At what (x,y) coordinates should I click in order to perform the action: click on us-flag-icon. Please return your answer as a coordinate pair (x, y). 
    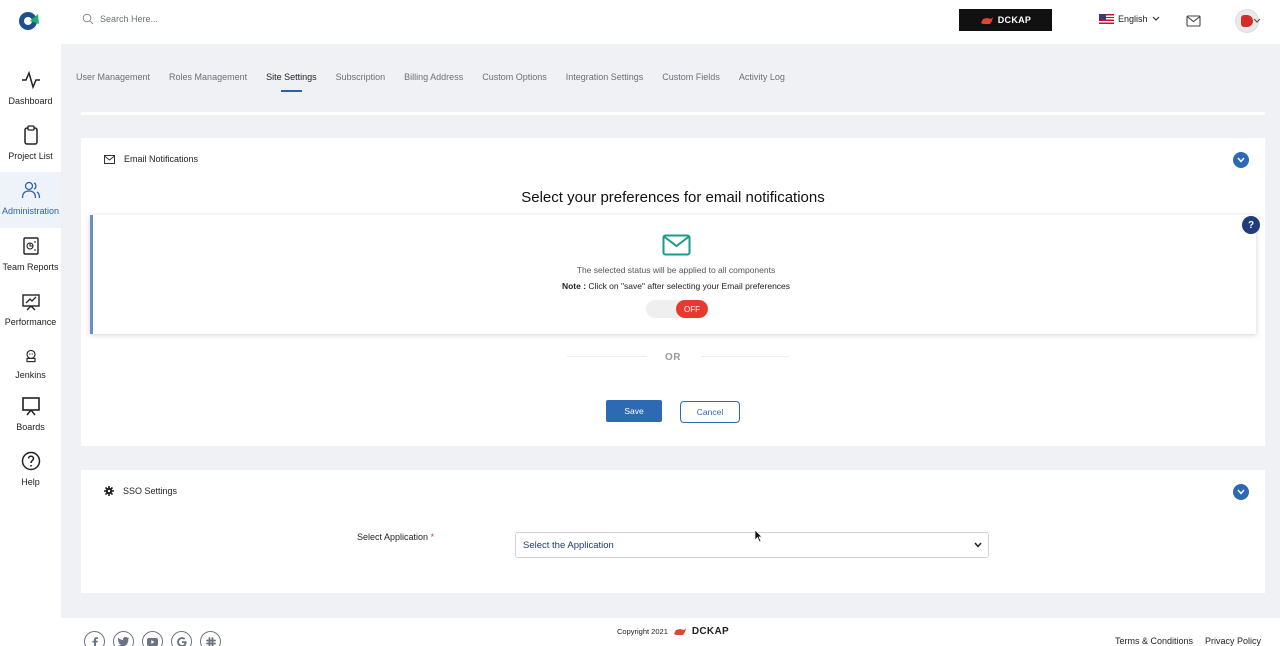
    Looking at the image, I should click on (1106, 19).